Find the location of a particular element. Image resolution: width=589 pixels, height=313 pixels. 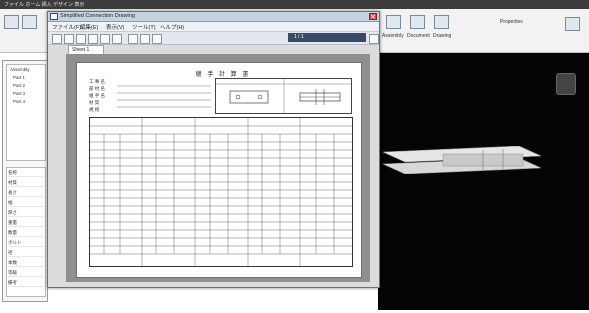

preview-toolbar: 1 / 1 is located at coordinates (213, 38).